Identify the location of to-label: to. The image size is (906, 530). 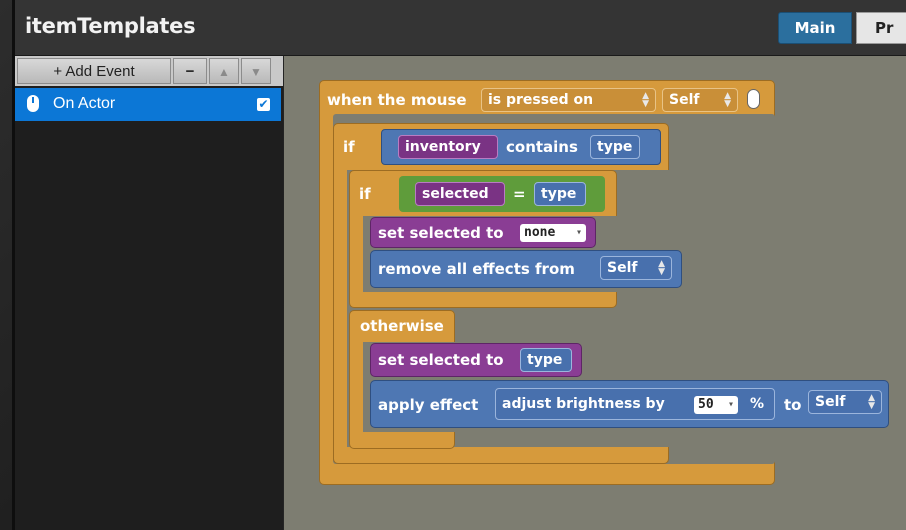
(793, 405).